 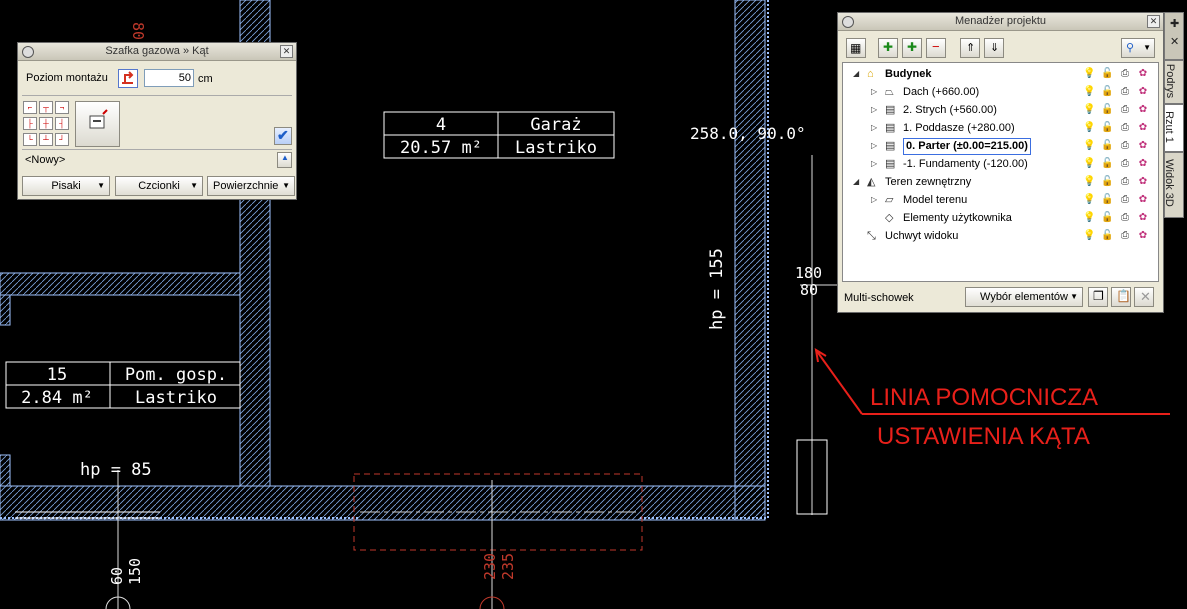 I want to click on tree-item: ▷ ▤ 2. Strych (+560.00) 💡 🔓 ⎙ ✿, so click(x=1000, y=110).